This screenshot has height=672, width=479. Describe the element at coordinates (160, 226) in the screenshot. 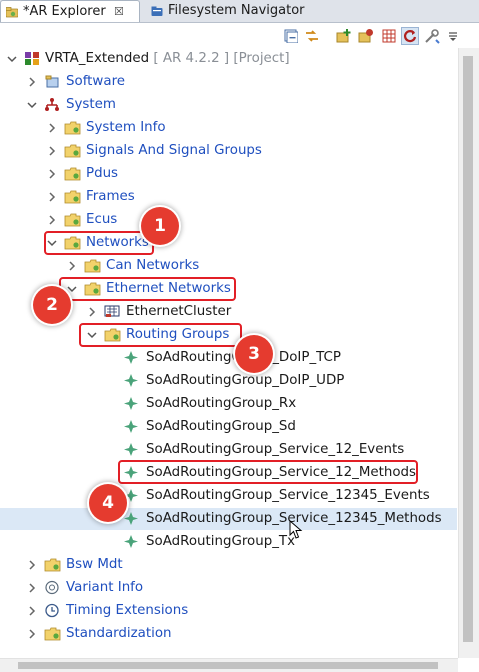

I see `callout-badge-1: 1` at that location.